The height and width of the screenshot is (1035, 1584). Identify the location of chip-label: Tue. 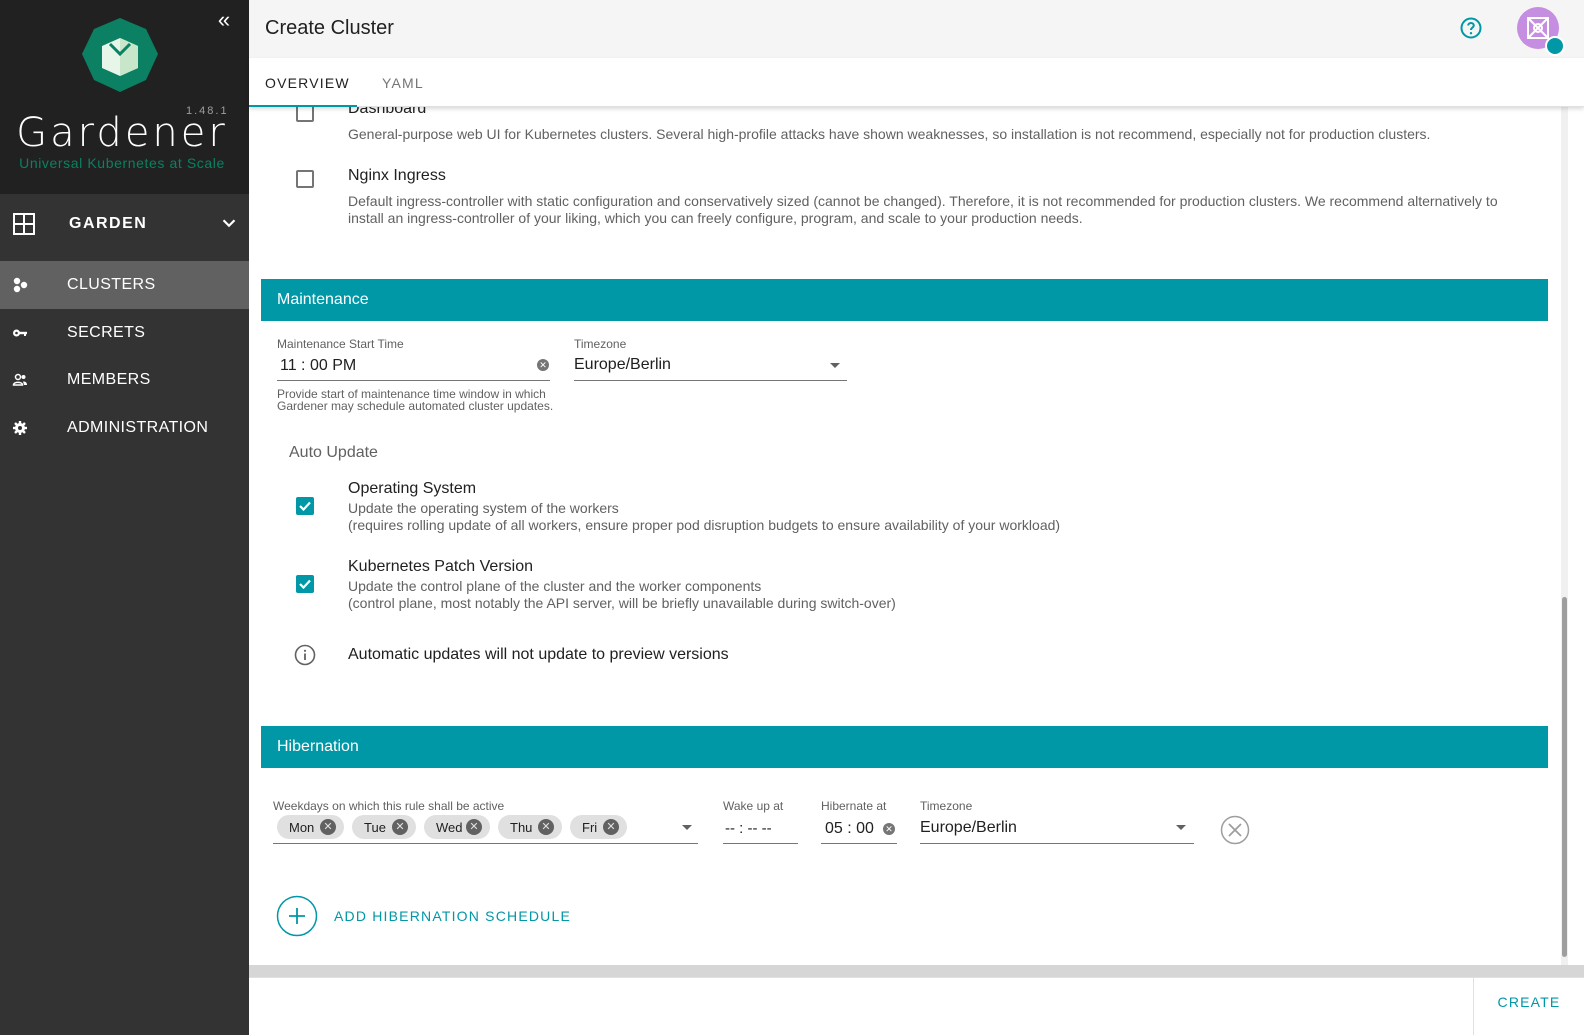
(375, 827).